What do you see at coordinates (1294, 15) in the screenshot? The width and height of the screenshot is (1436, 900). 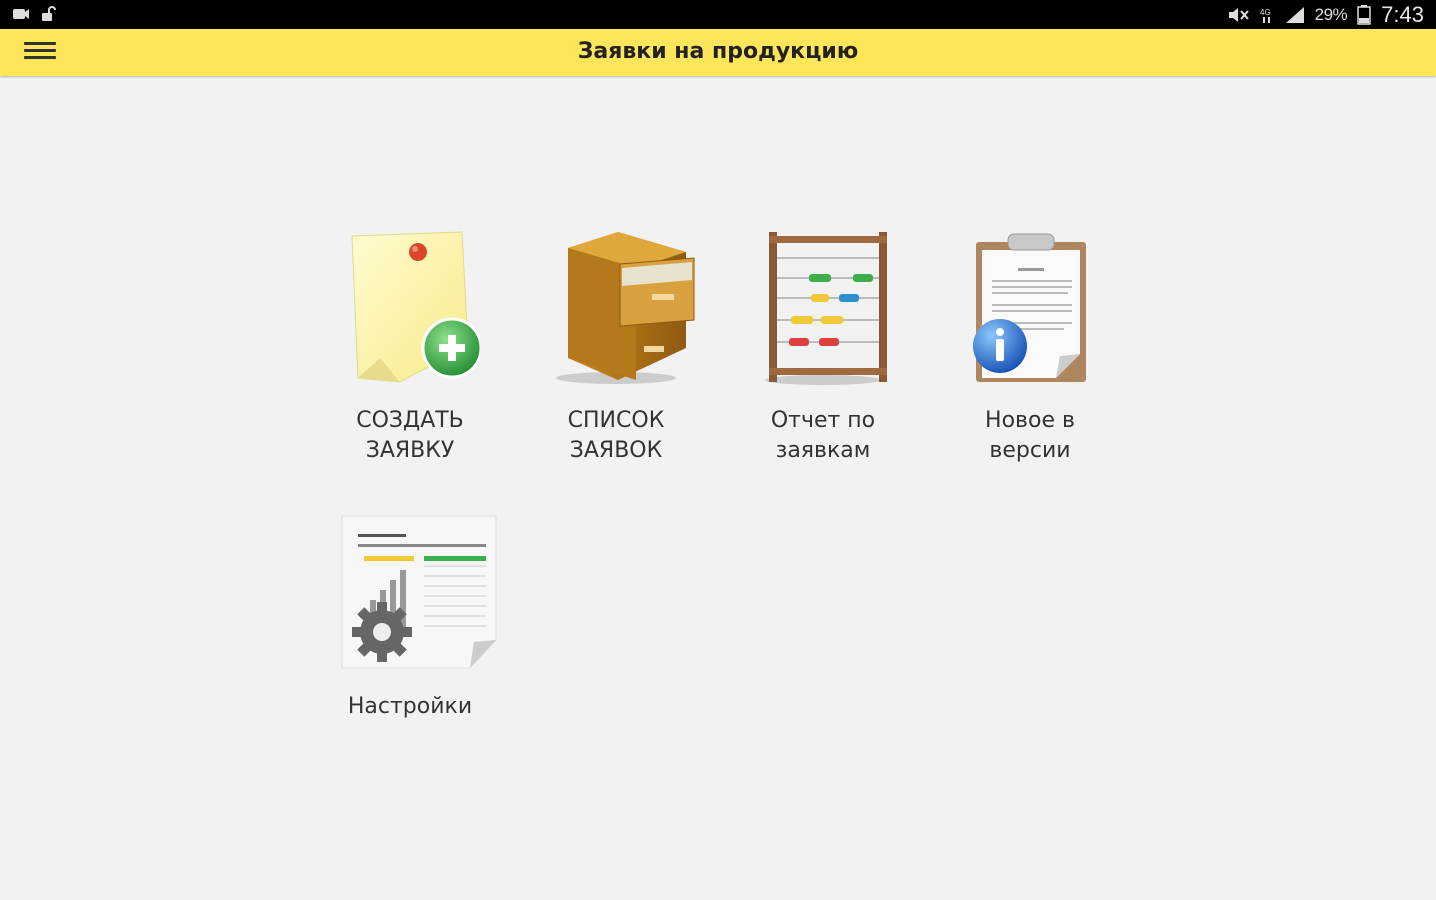 I see `signal-bars-icon` at bounding box center [1294, 15].